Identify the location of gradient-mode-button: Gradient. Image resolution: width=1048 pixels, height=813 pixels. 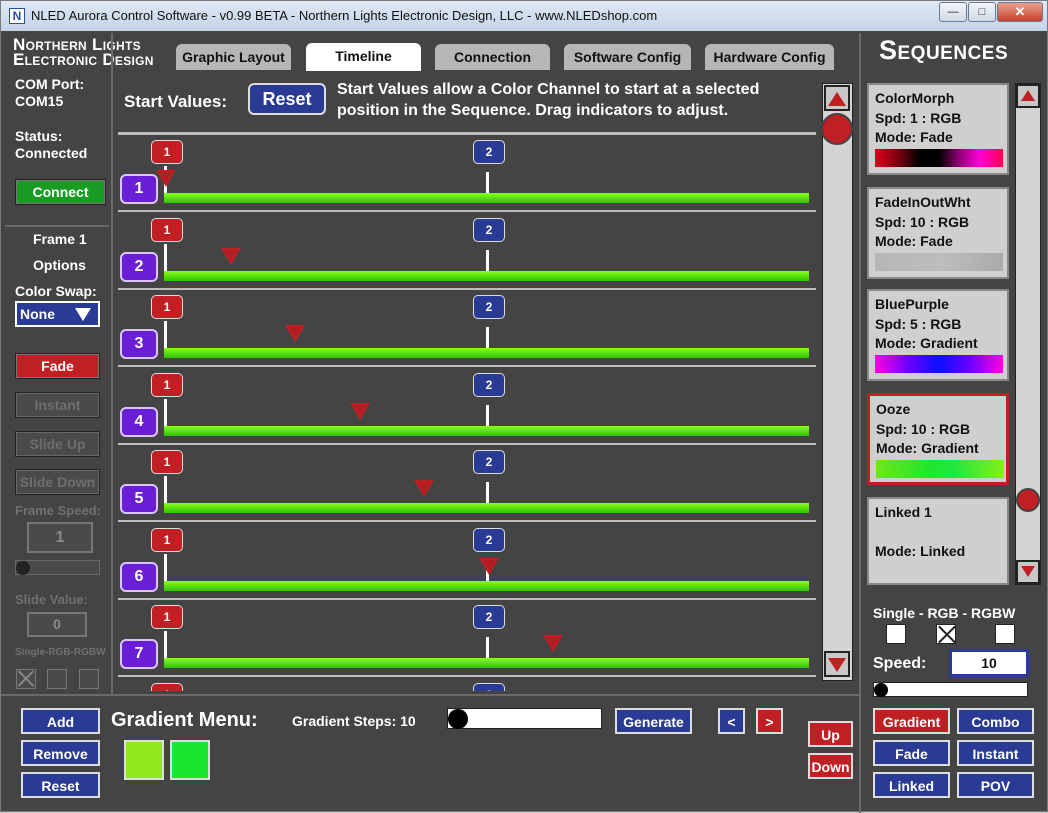
(911, 721).